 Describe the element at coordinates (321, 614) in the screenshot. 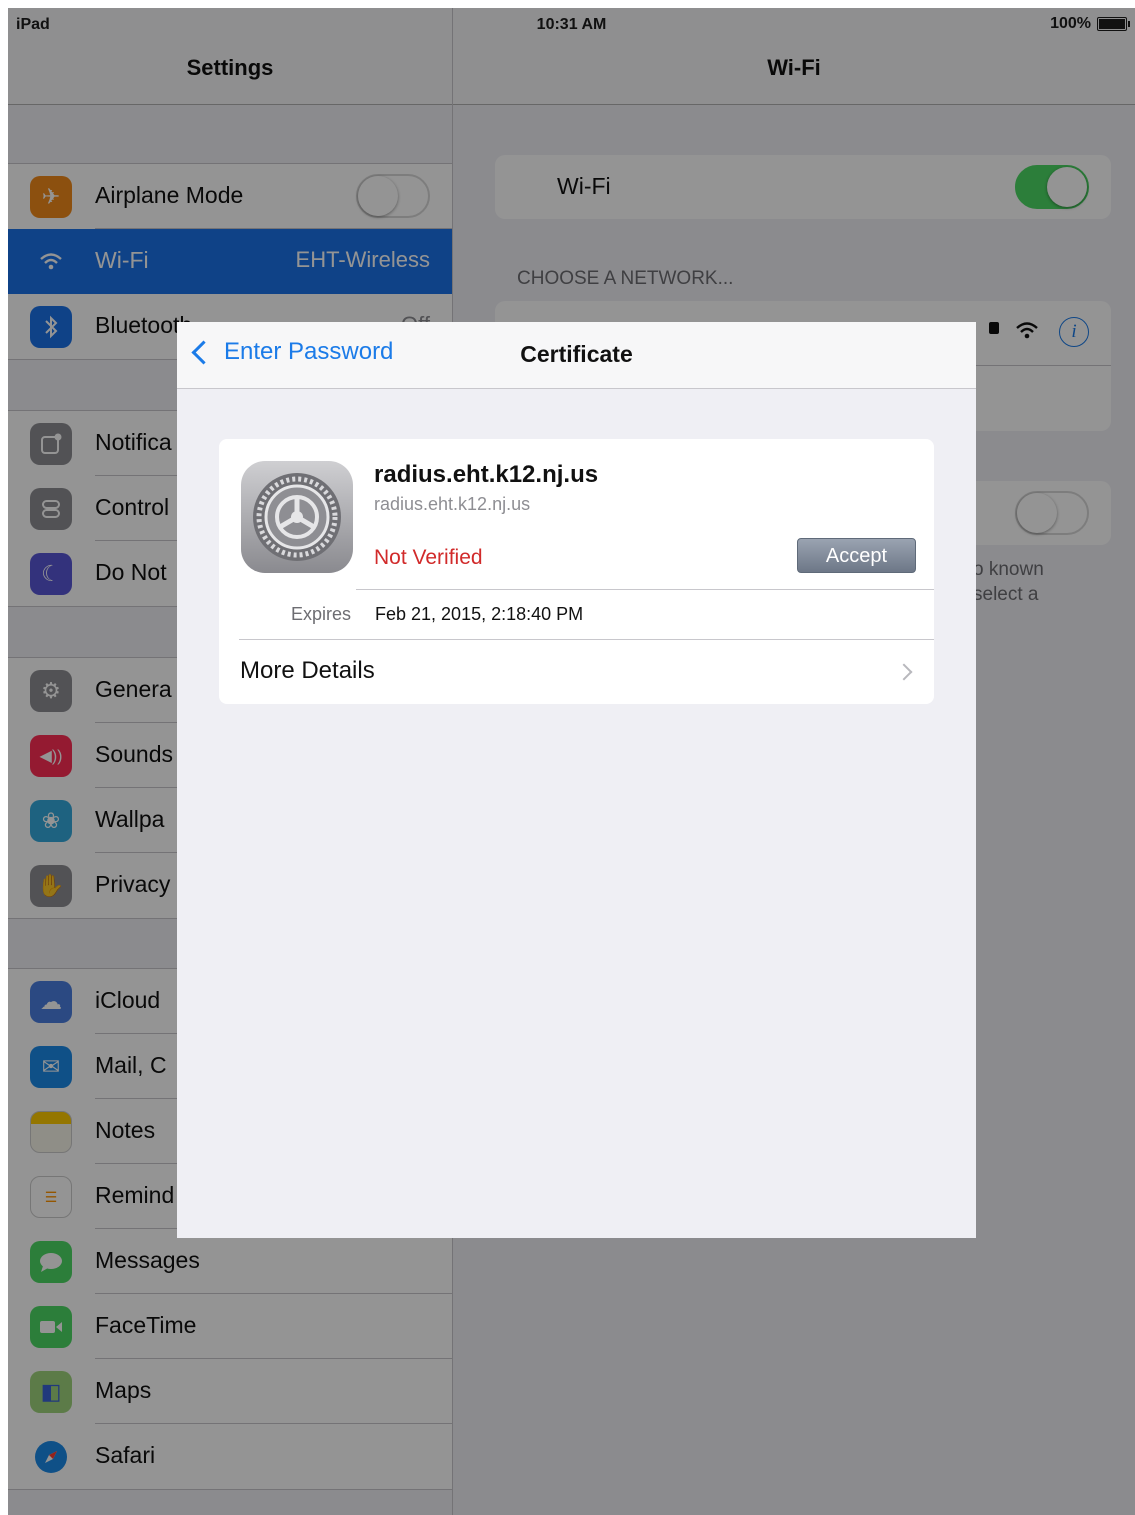

I see `expires-label: Expires` at that location.